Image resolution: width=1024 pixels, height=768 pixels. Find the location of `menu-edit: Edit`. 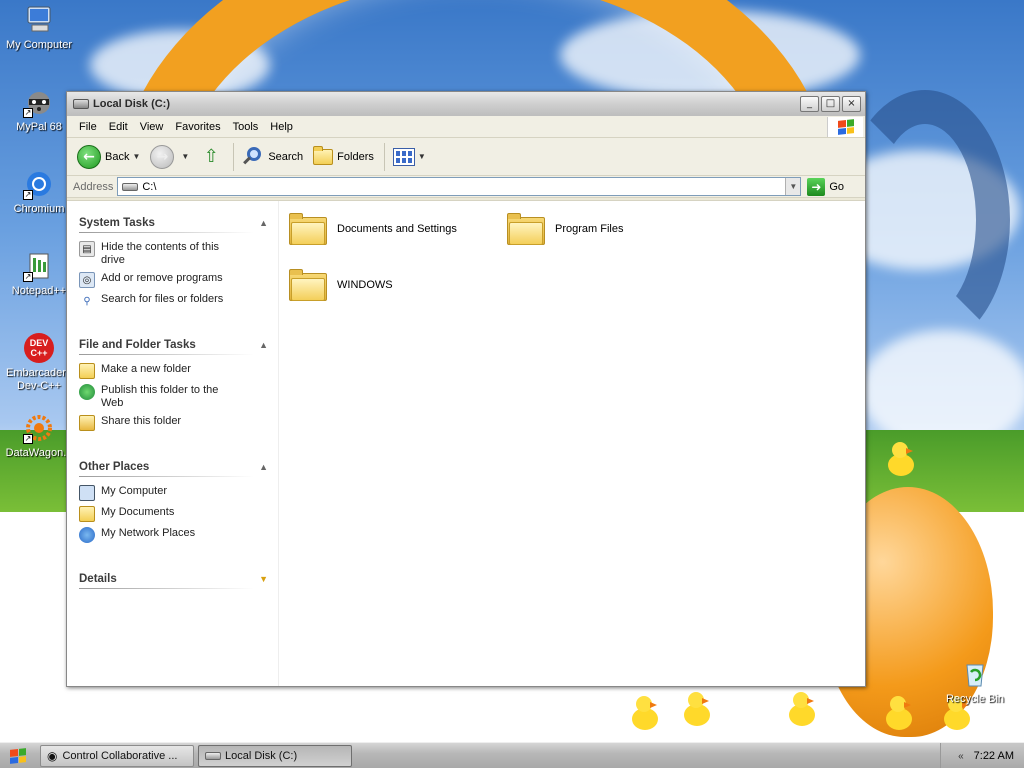

menu-edit: Edit is located at coordinates (118, 127).